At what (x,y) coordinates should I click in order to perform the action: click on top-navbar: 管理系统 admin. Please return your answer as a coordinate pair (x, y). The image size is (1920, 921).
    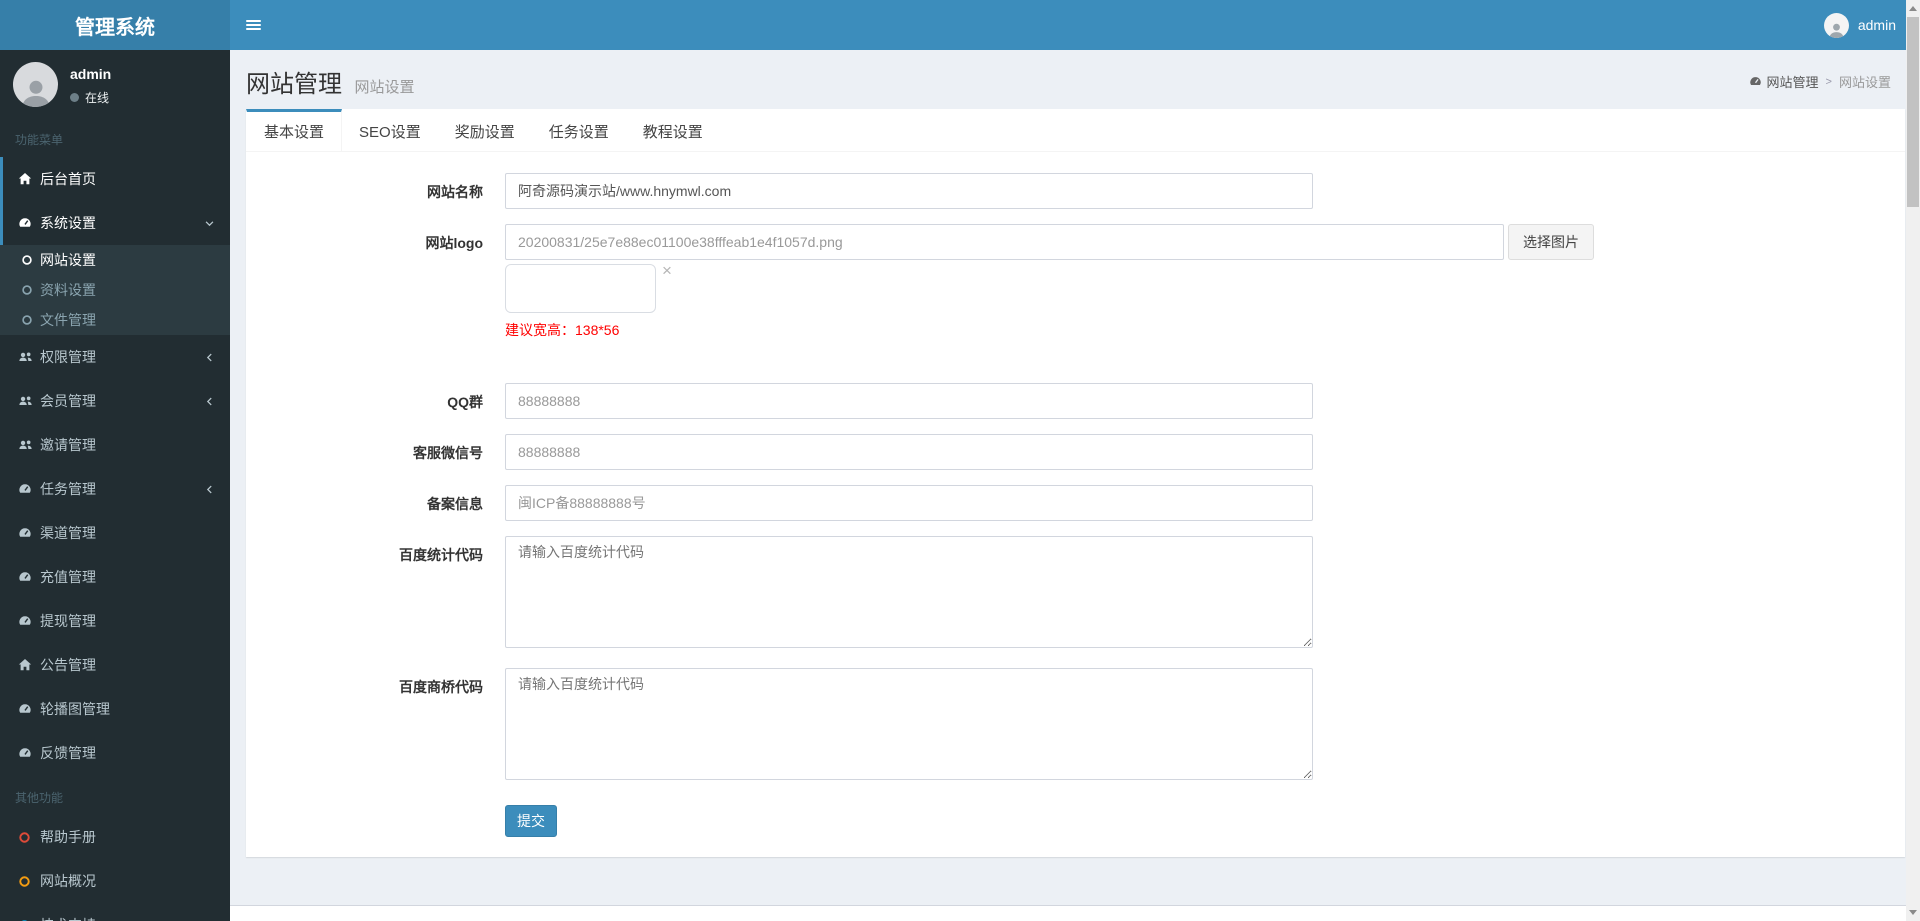
    Looking at the image, I should click on (960, 25).